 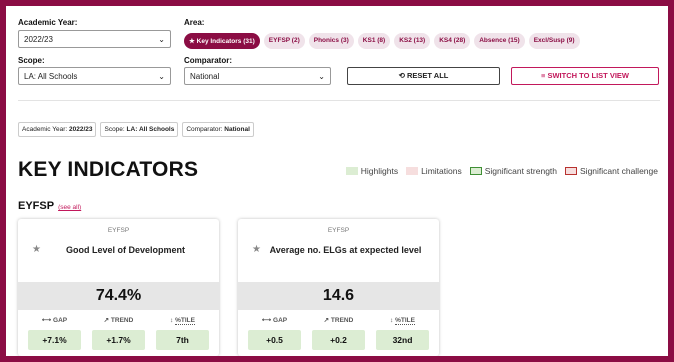 I want to click on trend-value: +0.2, so click(x=338, y=340).